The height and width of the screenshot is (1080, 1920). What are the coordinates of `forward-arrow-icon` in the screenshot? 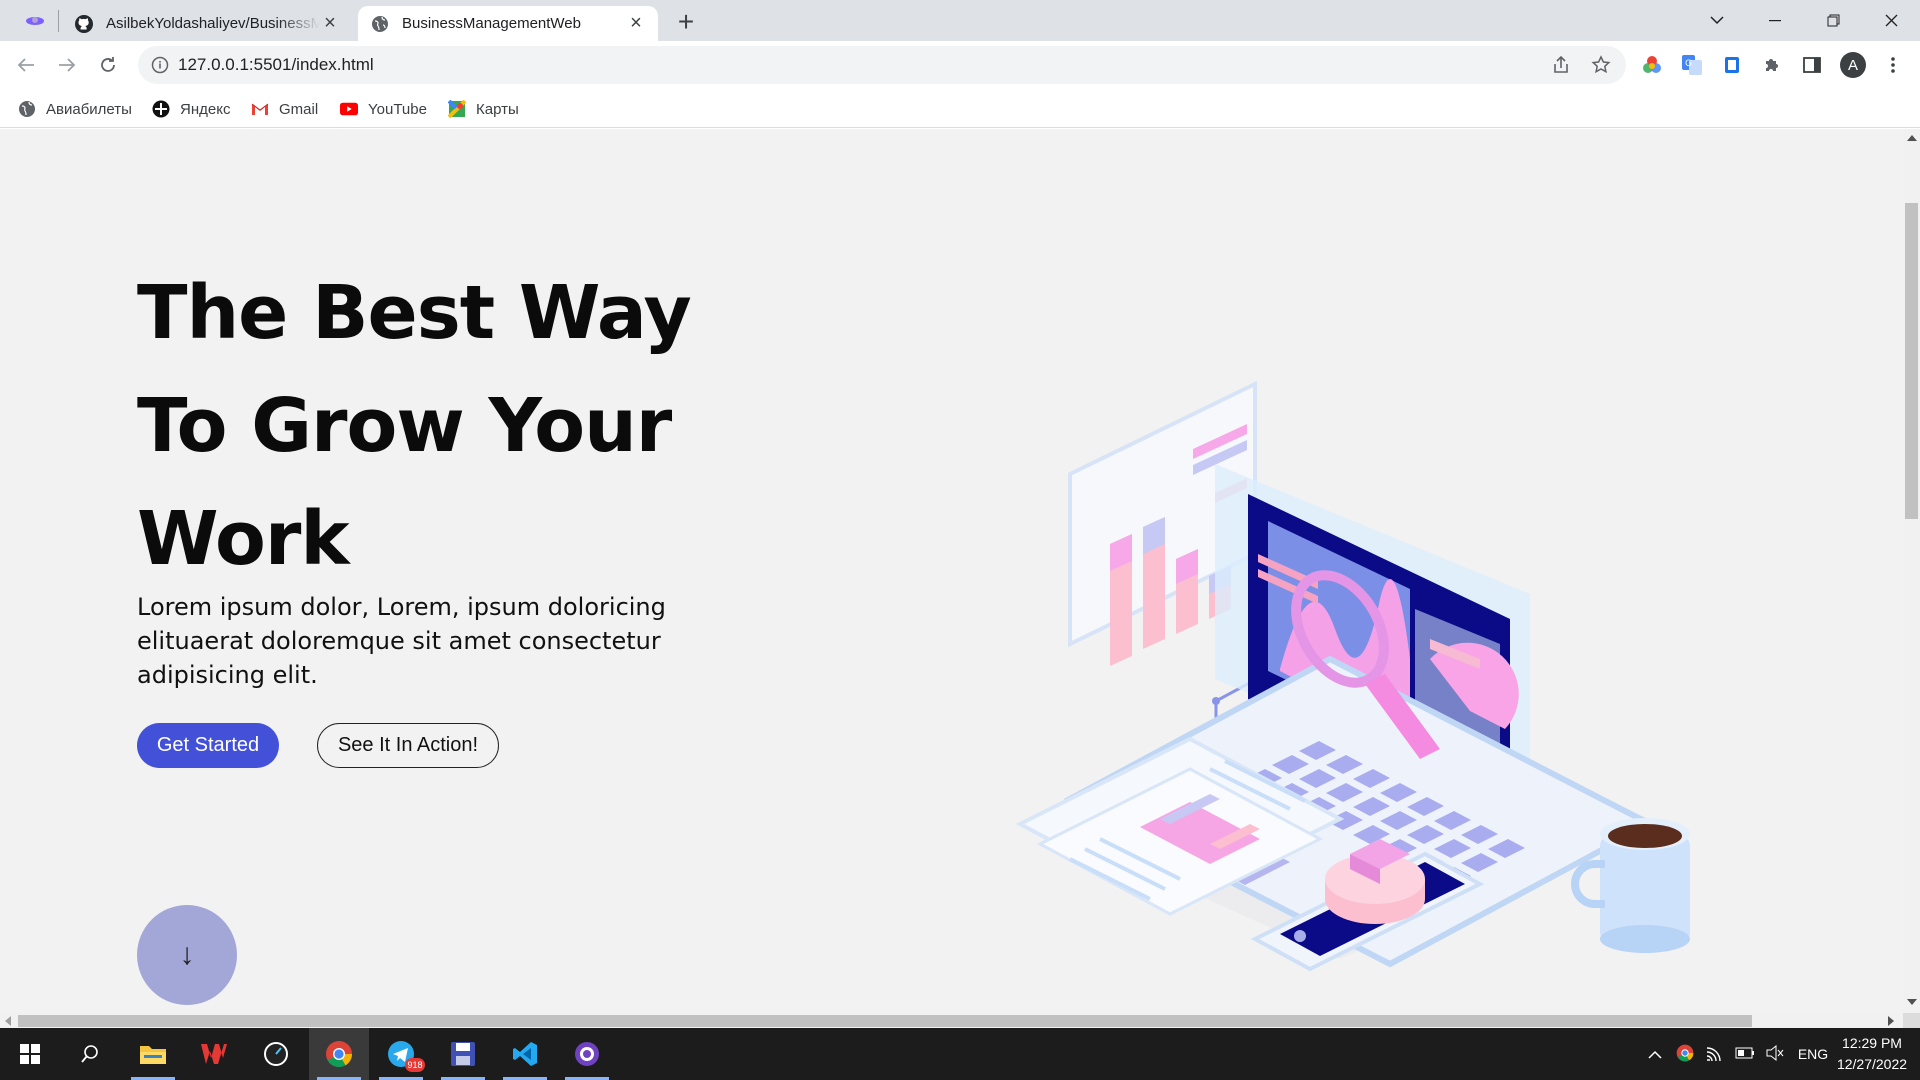 It's located at (67, 65).